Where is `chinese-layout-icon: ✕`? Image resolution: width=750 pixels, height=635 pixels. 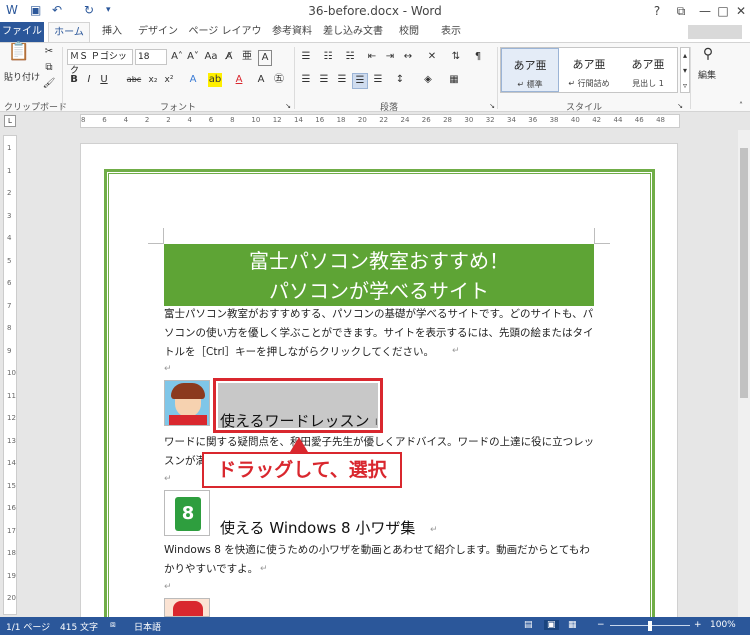
chinese-layout-icon: ✕ is located at coordinates (432, 57).